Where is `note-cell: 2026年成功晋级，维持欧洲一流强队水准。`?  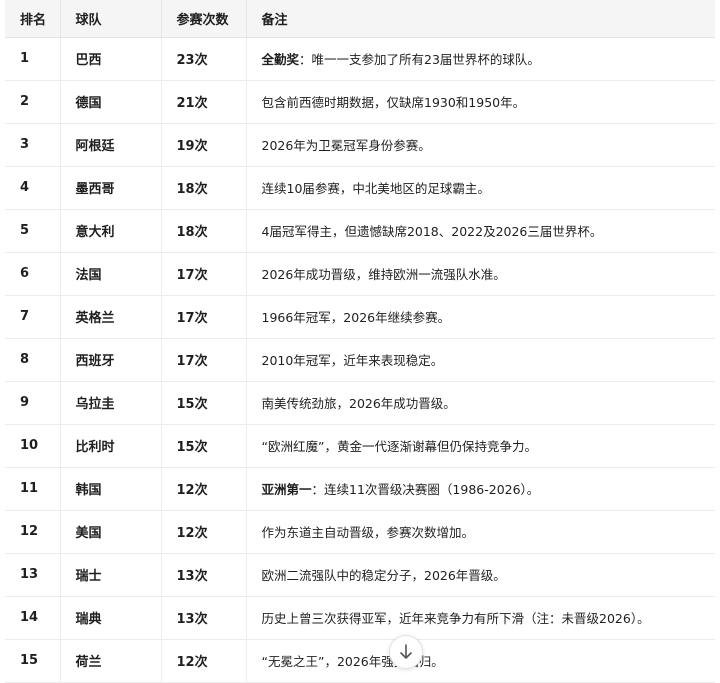
note-cell: 2026年成功晋级，维持欧洲一流强队水准。 is located at coordinates (480, 274).